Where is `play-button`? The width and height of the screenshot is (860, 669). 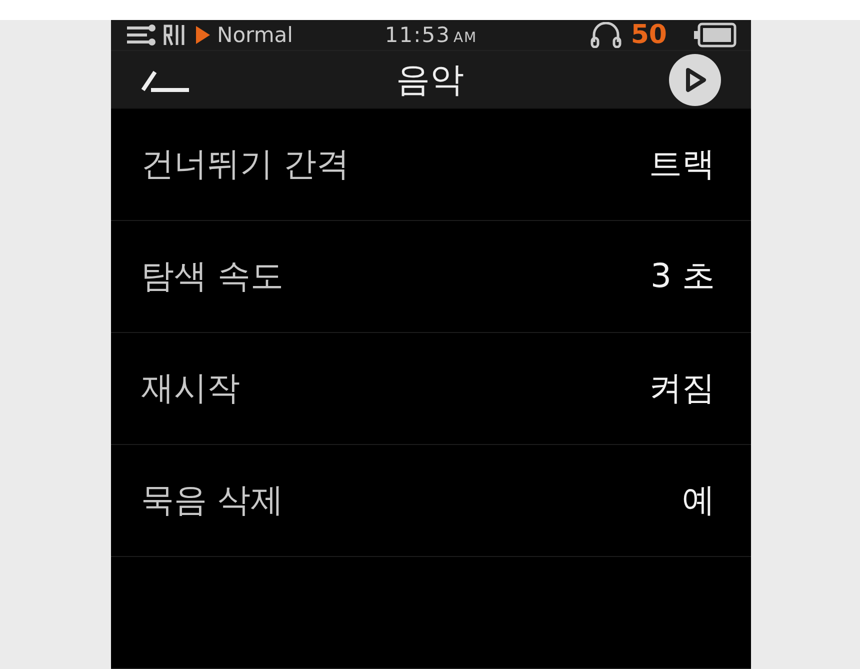
play-button is located at coordinates (695, 80).